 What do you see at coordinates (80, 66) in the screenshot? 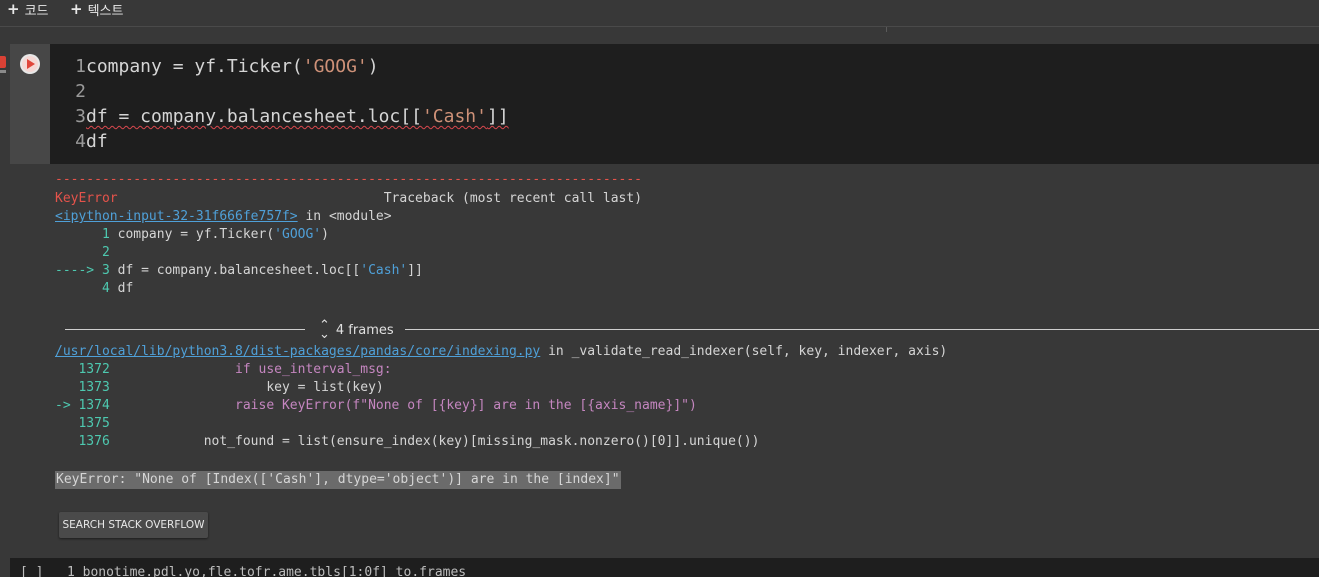
I see `line-number: 1` at bounding box center [80, 66].